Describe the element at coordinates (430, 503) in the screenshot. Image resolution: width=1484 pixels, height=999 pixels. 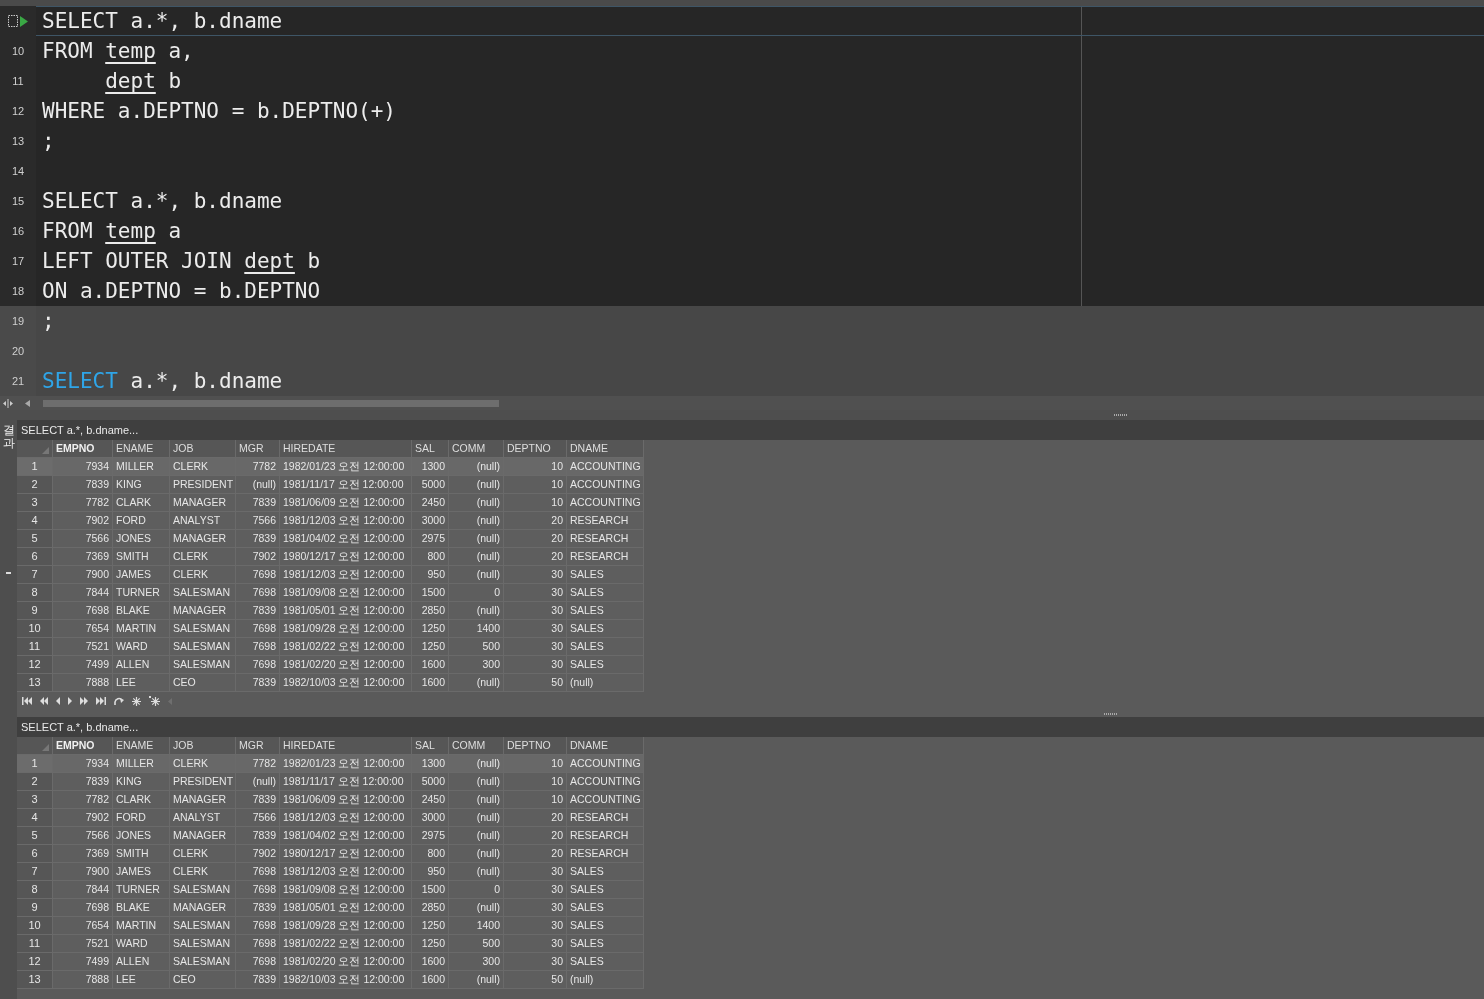
I see `table-cell: 2450` at that location.